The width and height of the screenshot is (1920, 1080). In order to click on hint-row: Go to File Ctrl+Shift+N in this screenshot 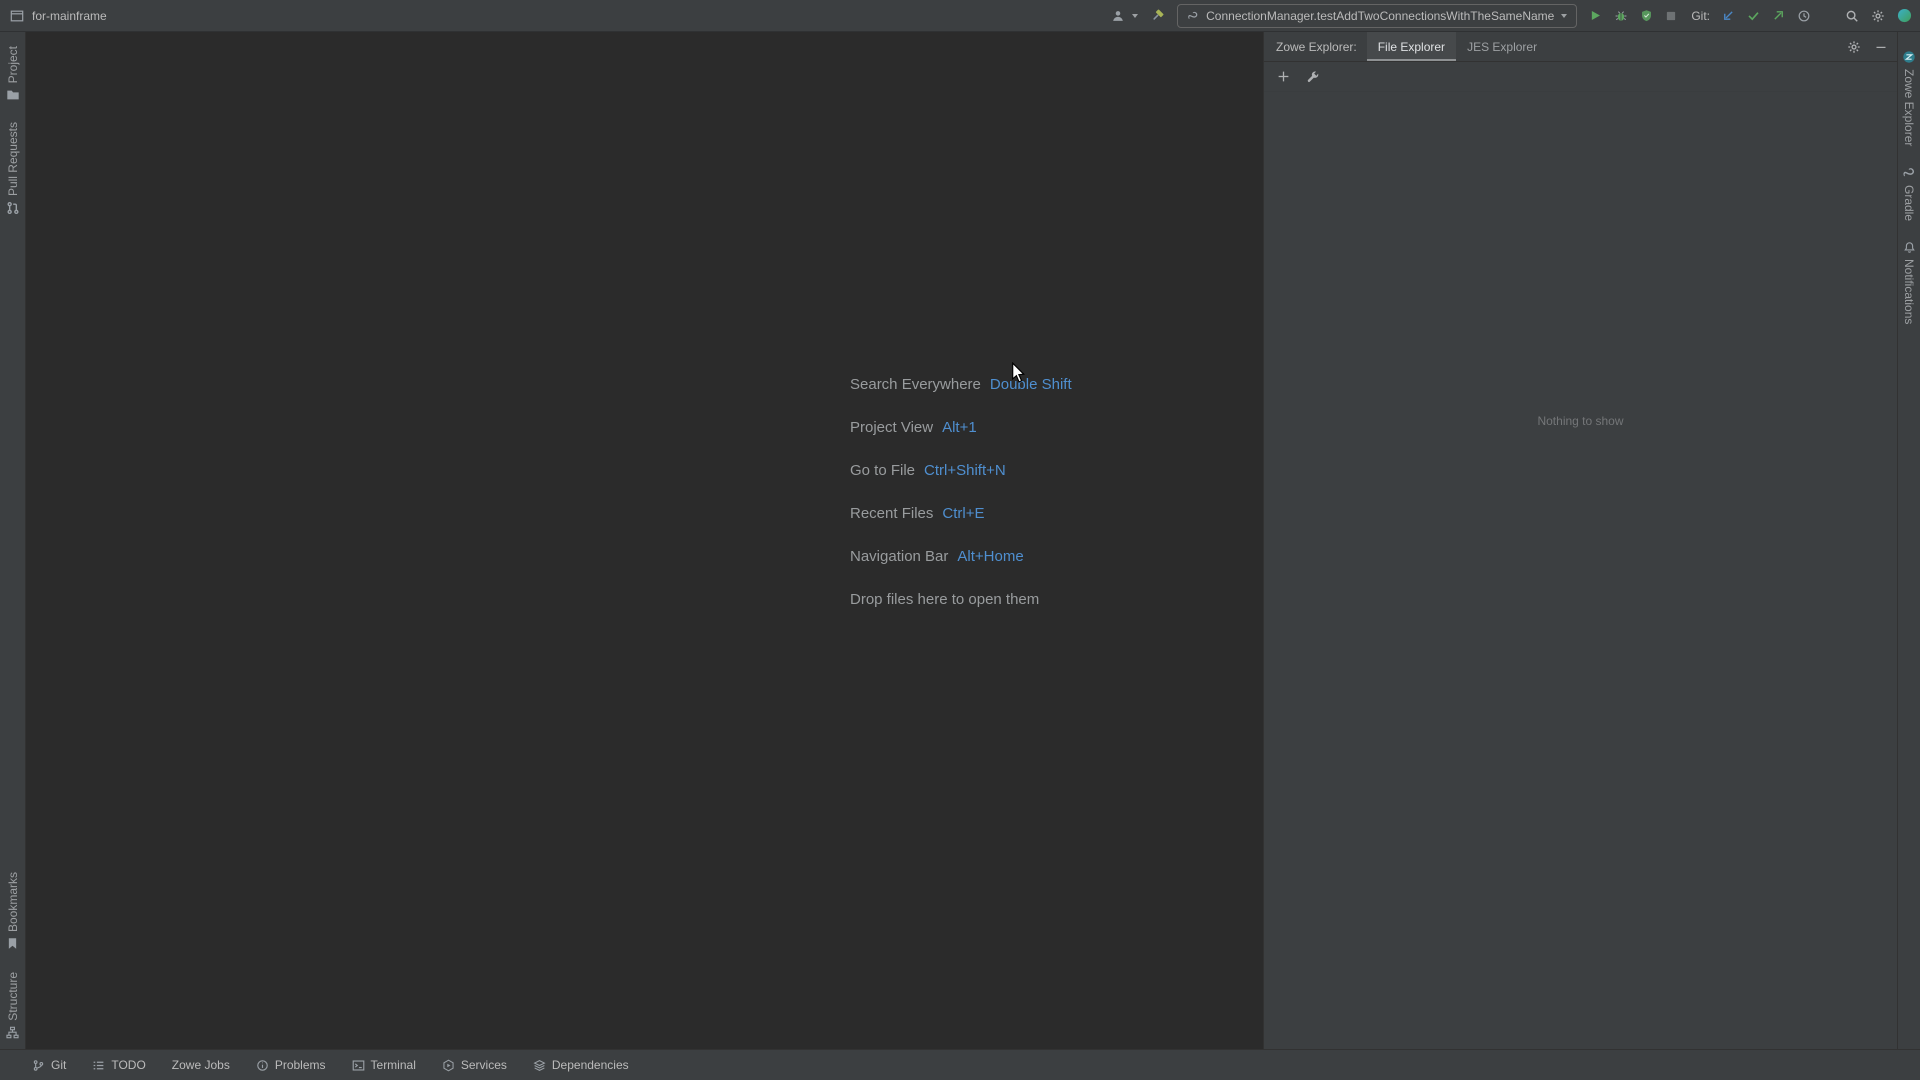, I will do `click(961, 472)`.